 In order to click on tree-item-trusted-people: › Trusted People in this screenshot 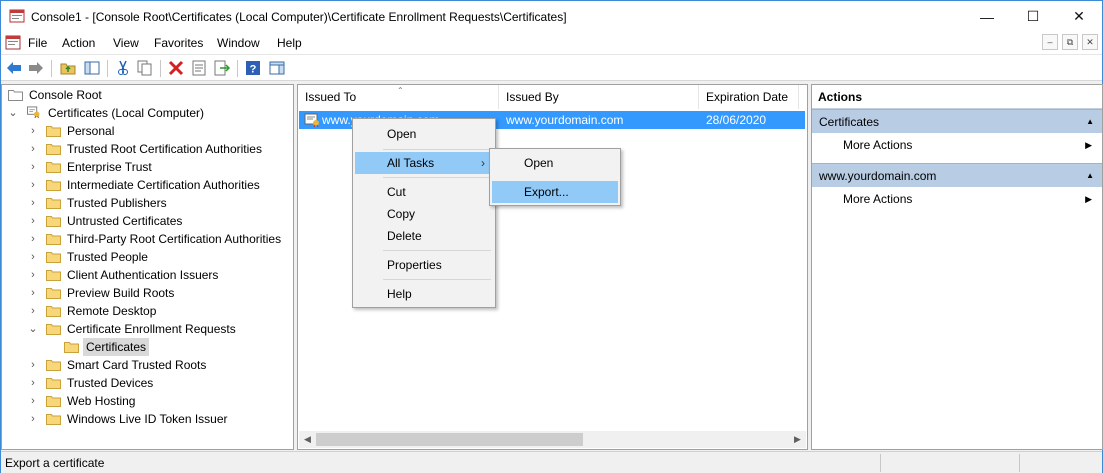, I will do `click(158, 257)`.